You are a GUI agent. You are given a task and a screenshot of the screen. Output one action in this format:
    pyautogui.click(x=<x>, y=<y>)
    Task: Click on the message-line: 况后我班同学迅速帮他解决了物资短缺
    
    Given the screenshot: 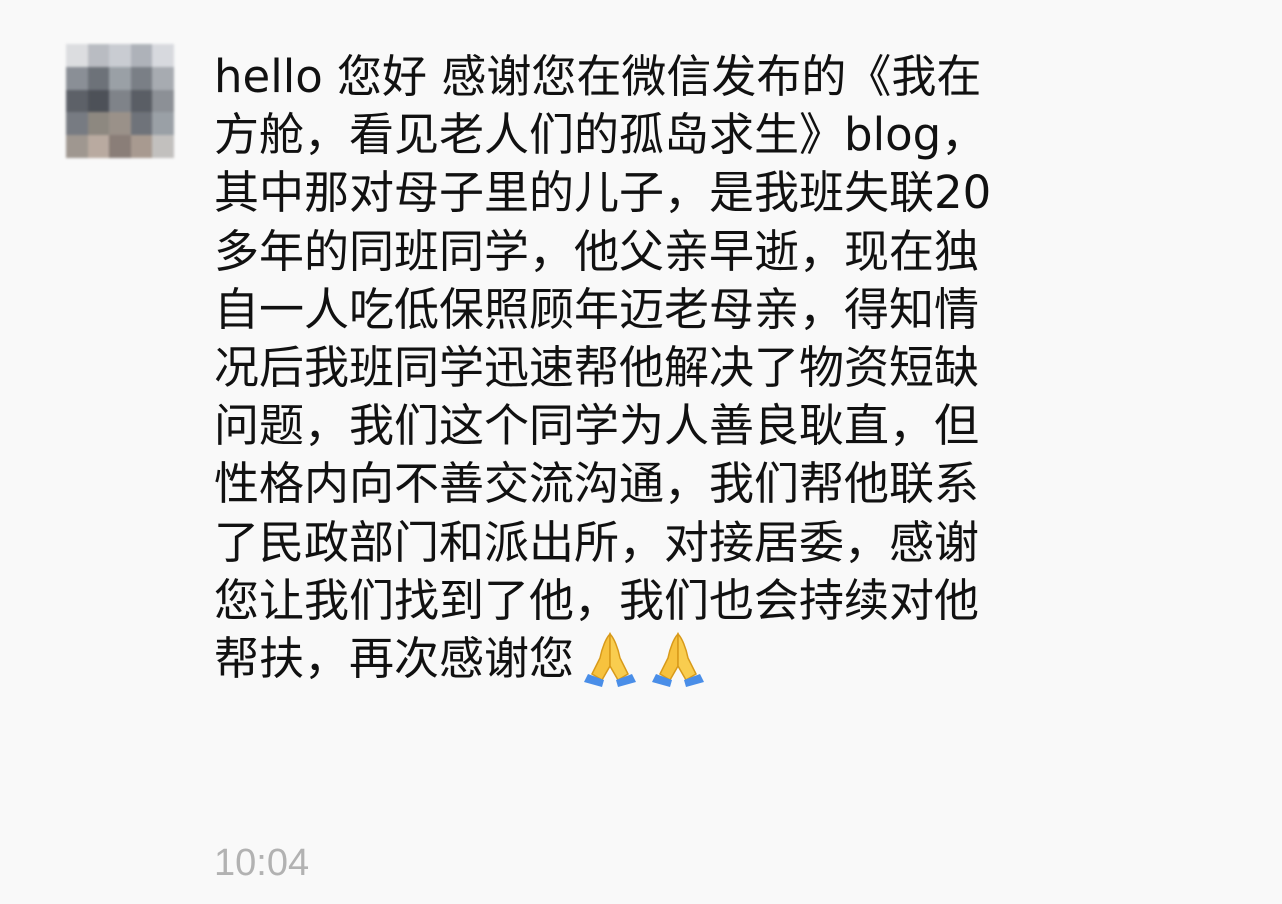 What is the action you would take?
    pyautogui.click(x=597, y=367)
    